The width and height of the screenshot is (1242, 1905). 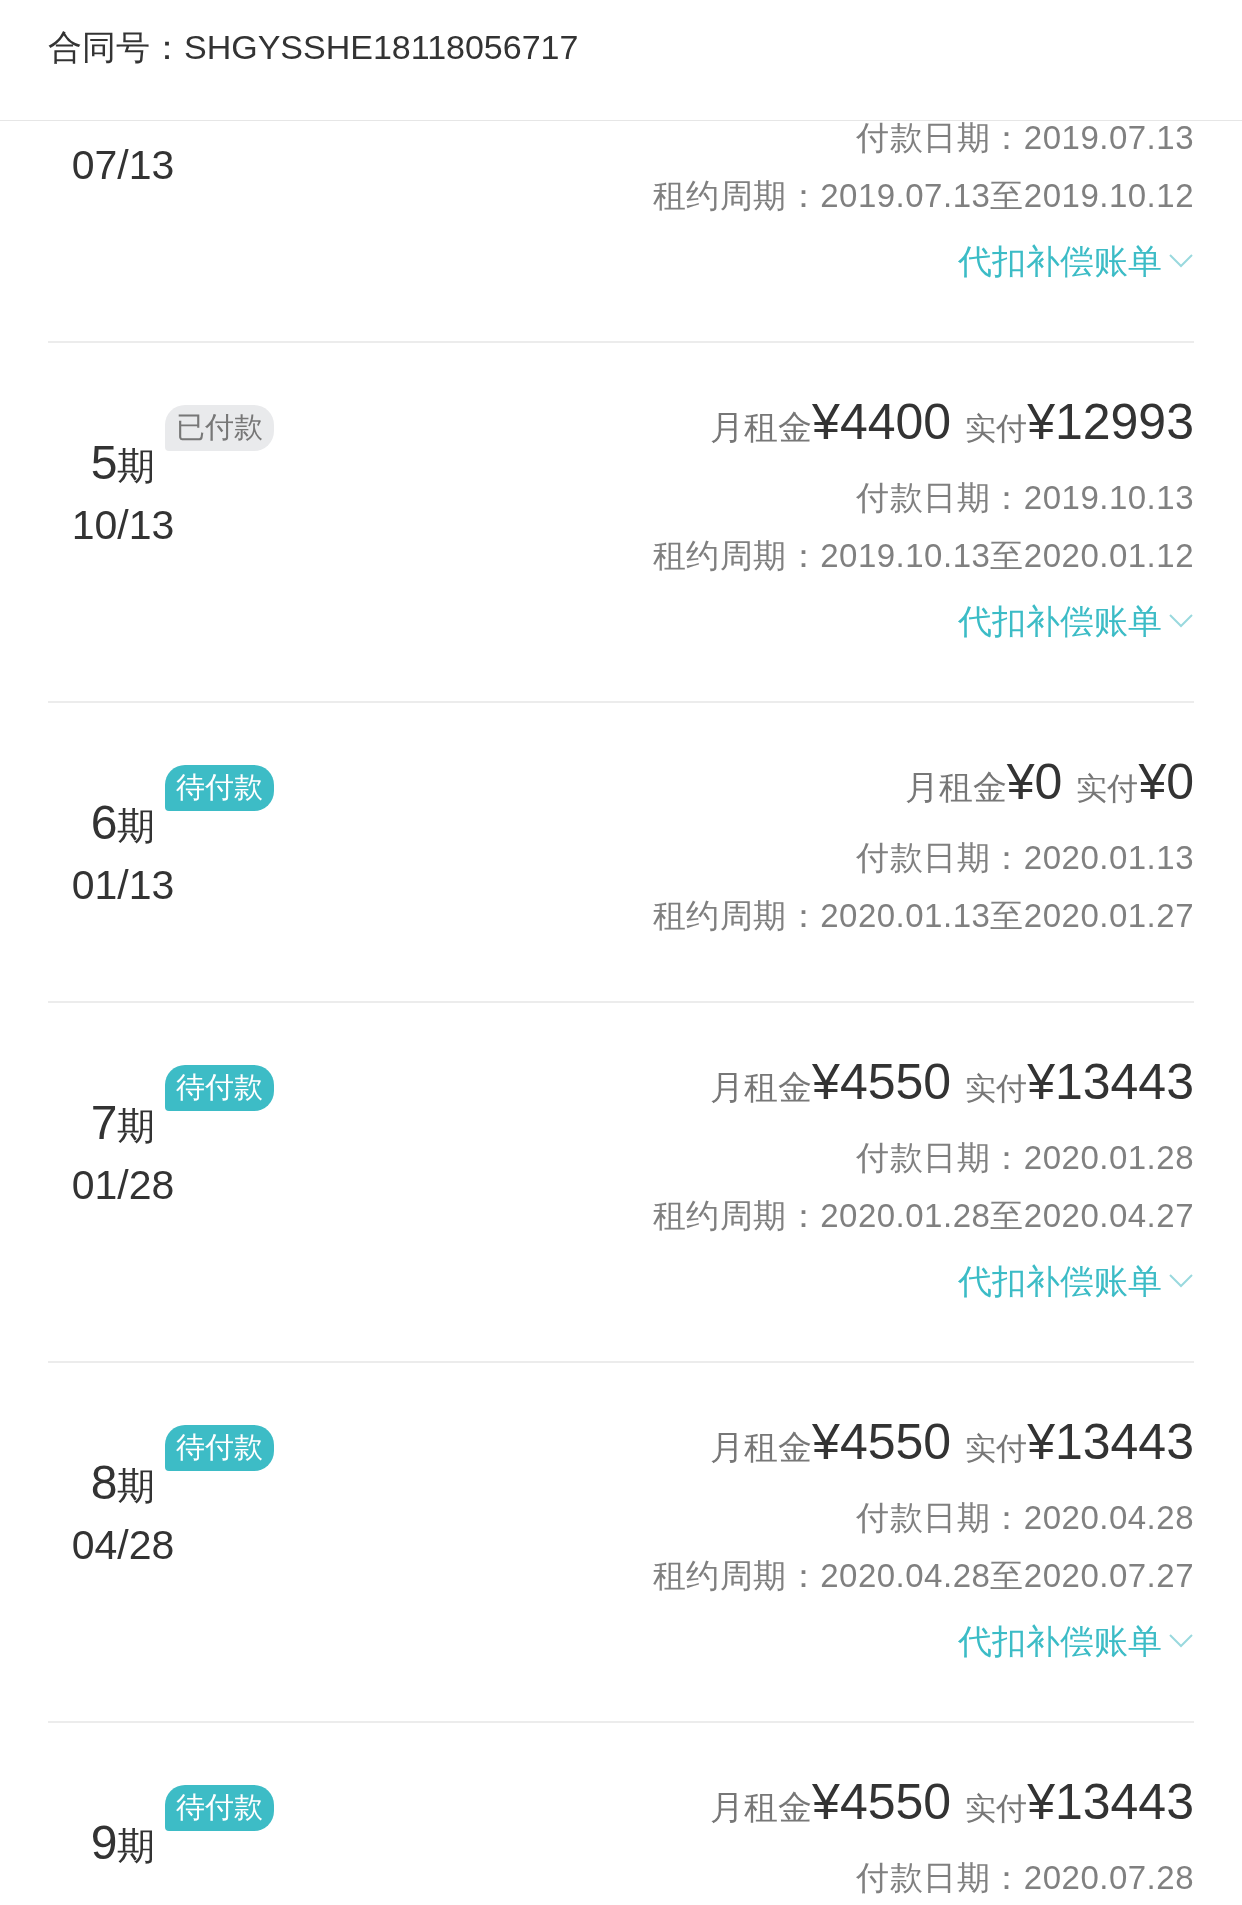 What do you see at coordinates (104, 1482) in the screenshot?
I see `period-number: 8` at bounding box center [104, 1482].